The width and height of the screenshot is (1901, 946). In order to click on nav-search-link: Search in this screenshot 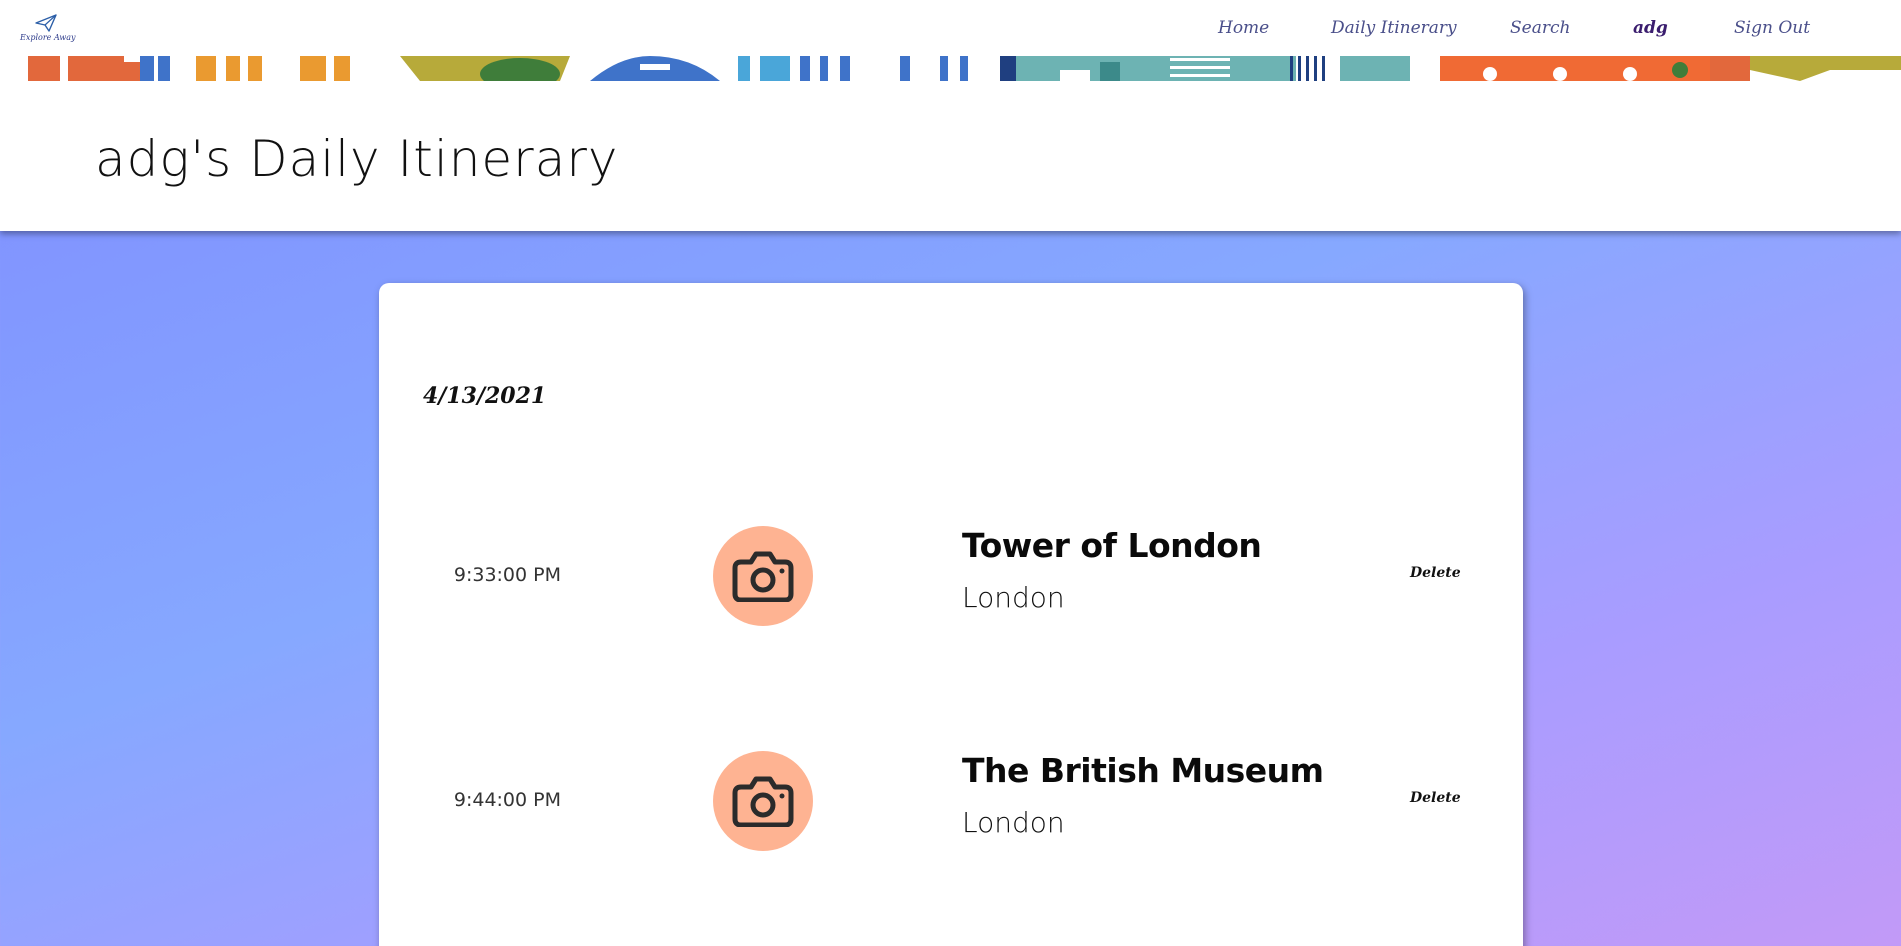, I will do `click(1540, 28)`.